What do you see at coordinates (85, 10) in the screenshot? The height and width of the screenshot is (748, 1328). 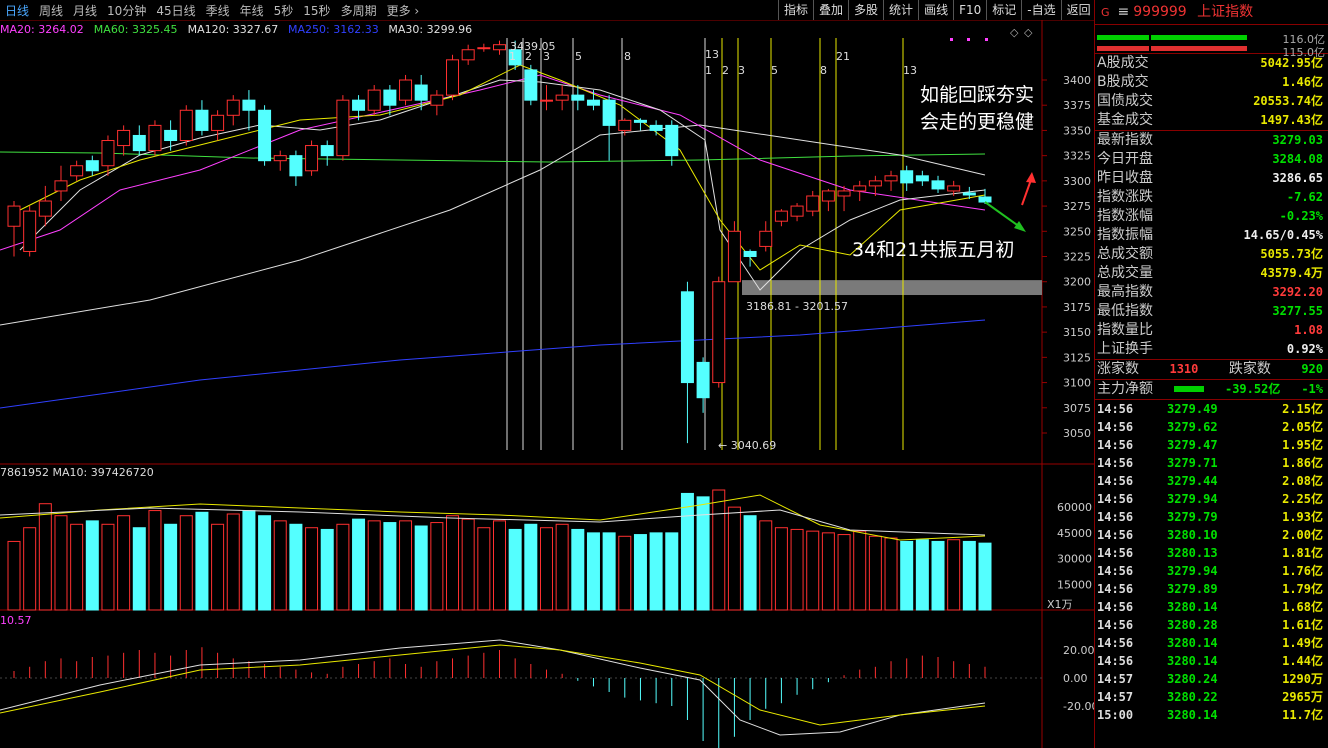 I see `period-tab: 月线` at bounding box center [85, 10].